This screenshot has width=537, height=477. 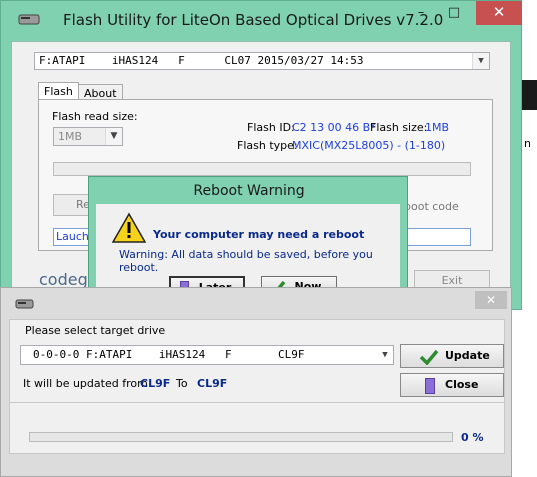 I want to click on progress-percent: 0 %, so click(x=472, y=437).